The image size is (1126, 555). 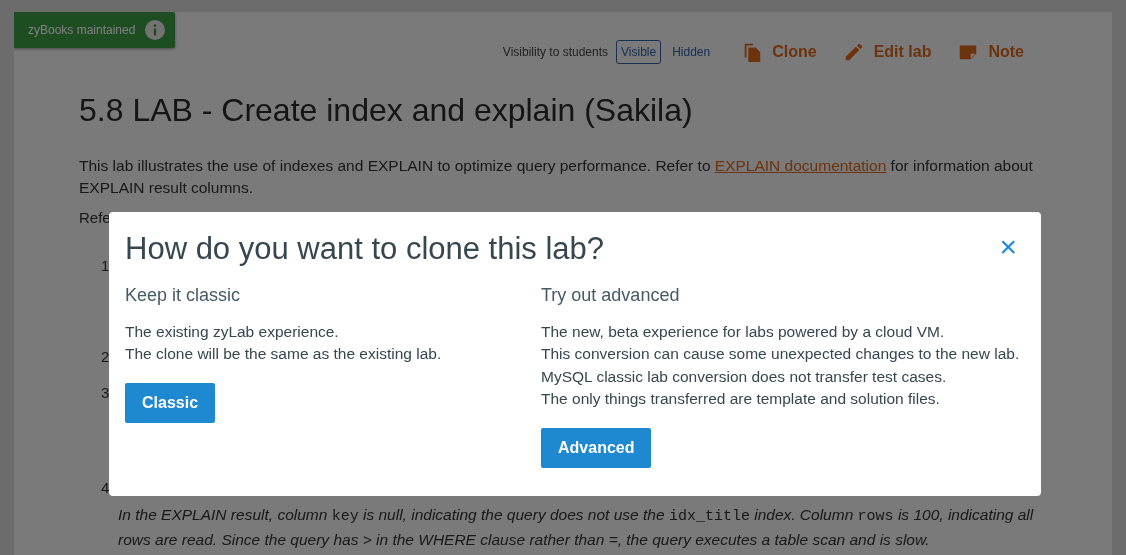 What do you see at coordinates (611, 296) in the screenshot?
I see `option-heading: Try out advanced` at bounding box center [611, 296].